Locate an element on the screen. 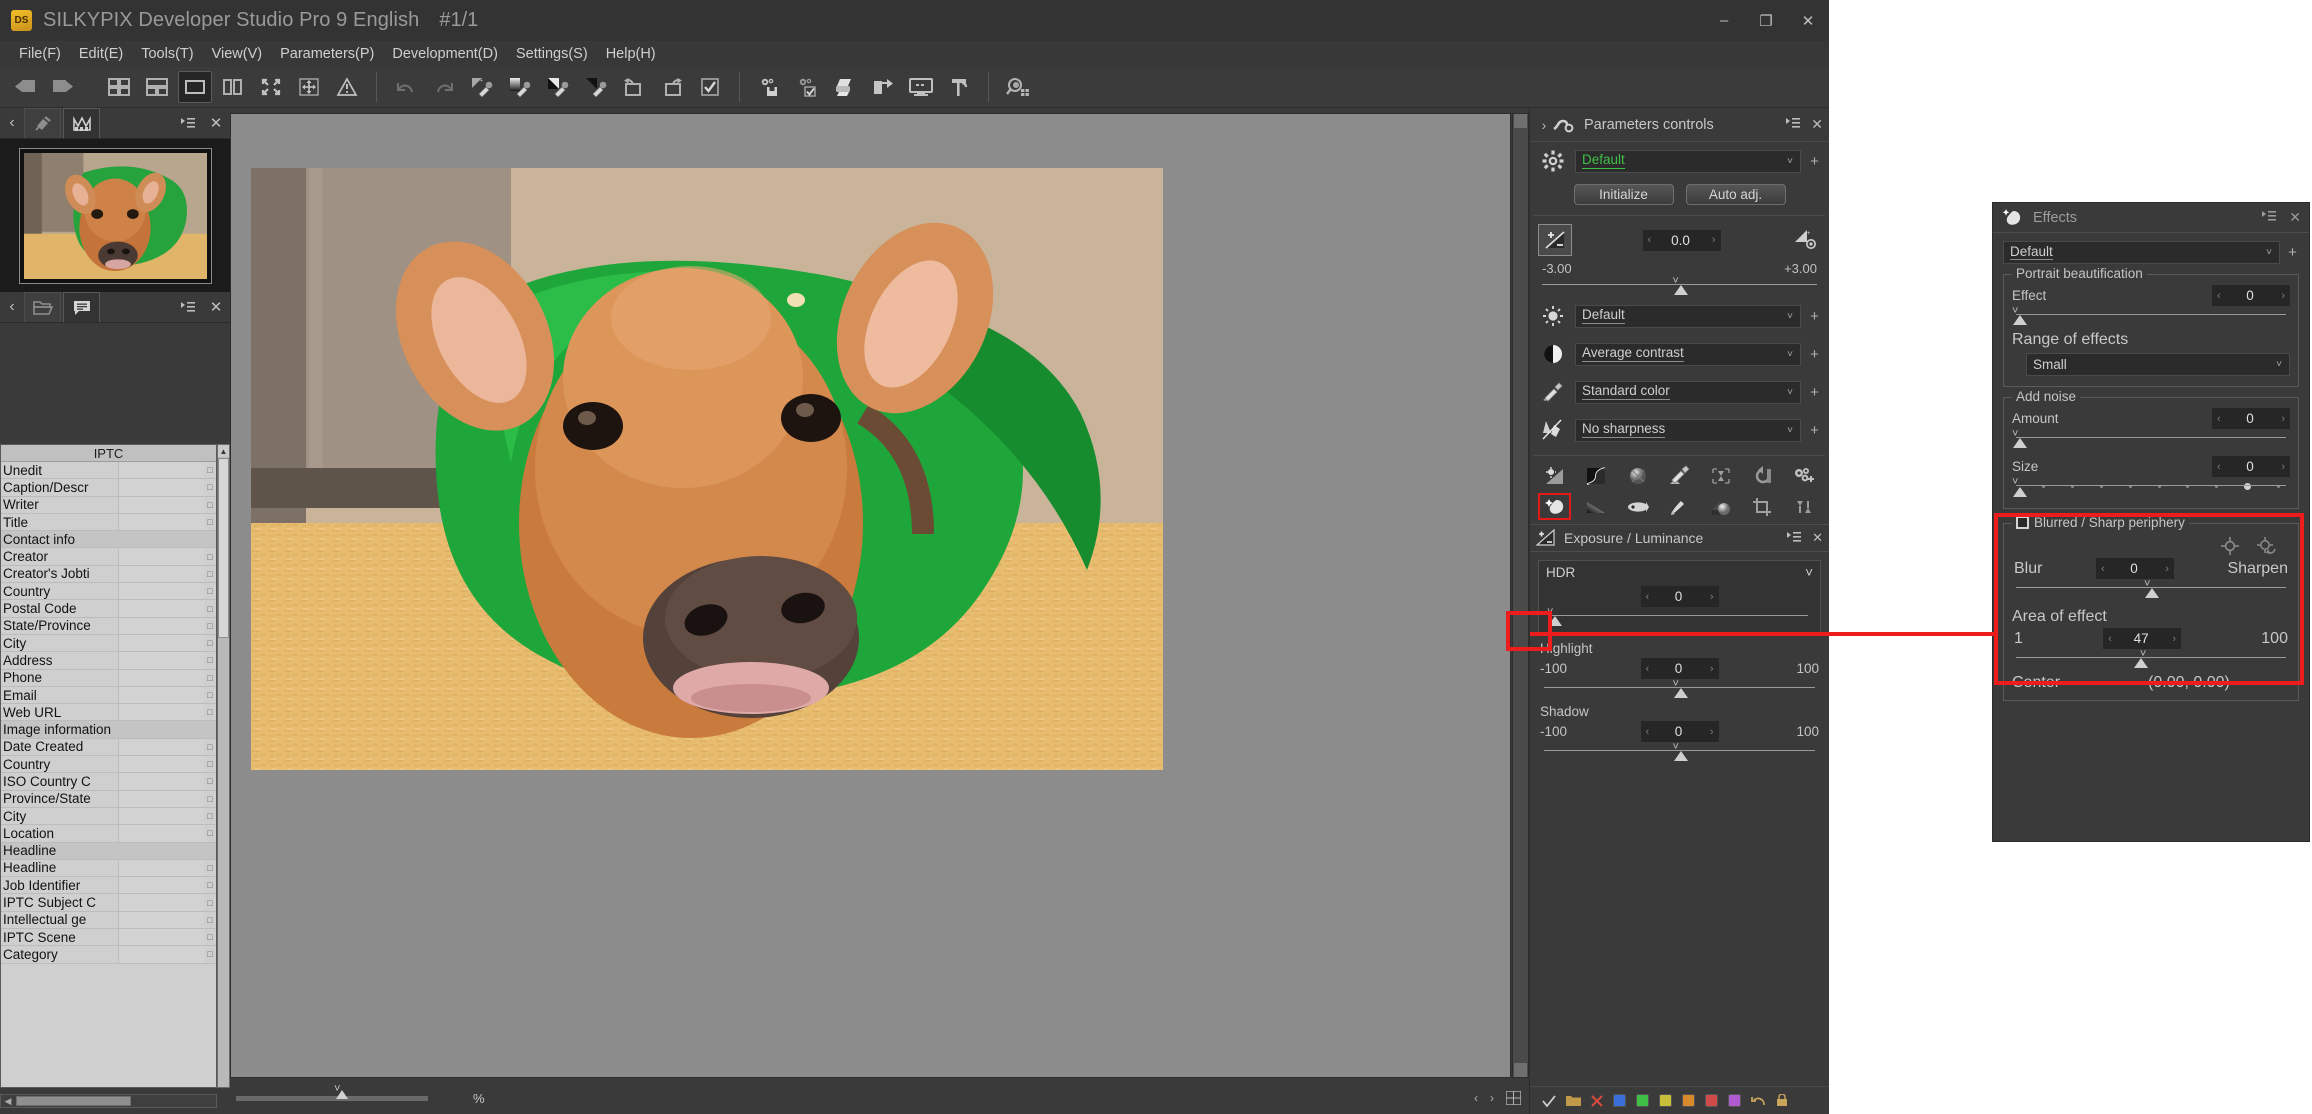  auto-adj-button: Auto adj. is located at coordinates (1735, 194).